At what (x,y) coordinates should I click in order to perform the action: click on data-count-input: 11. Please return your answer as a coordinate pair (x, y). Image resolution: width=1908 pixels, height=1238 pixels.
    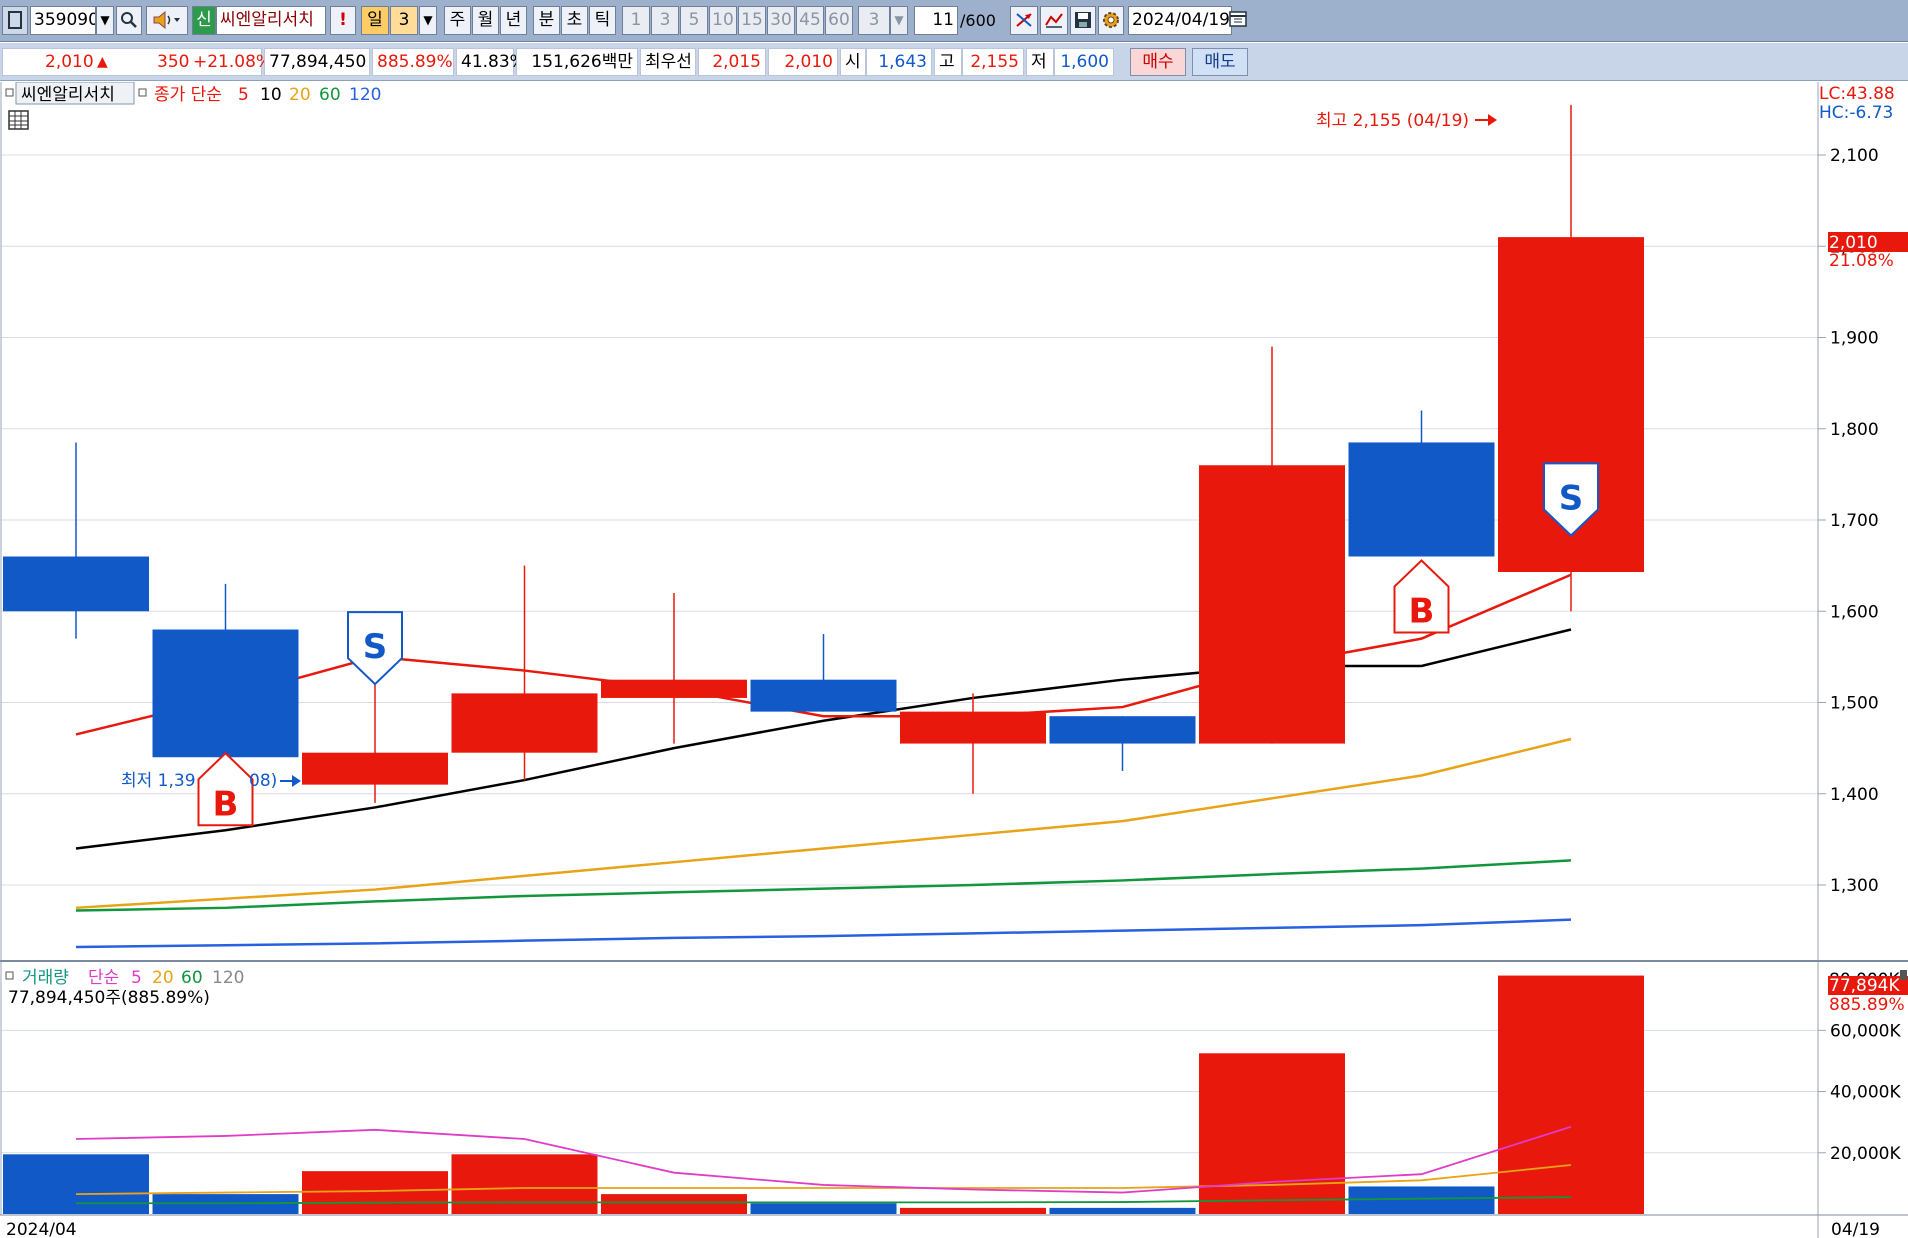
    Looking at the image, I should click on (936, 20).